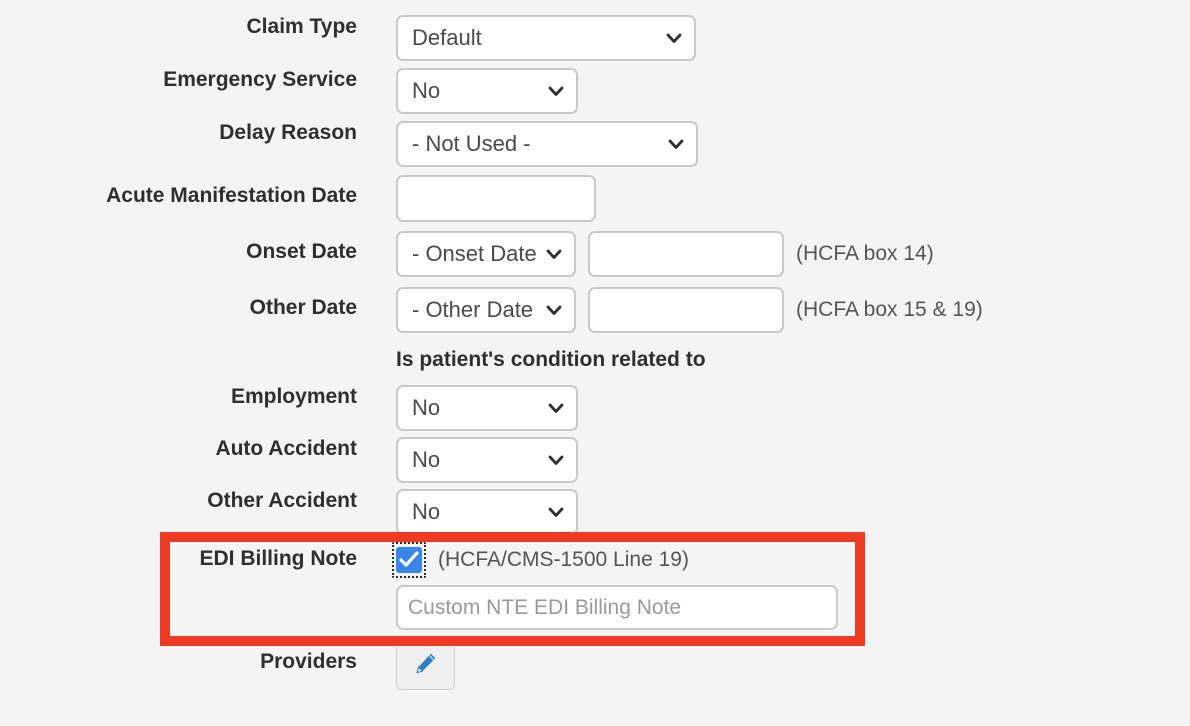 This screenshot has width=1190, height=726. I want to click on emergency-service-select: No, so click(487, 91).